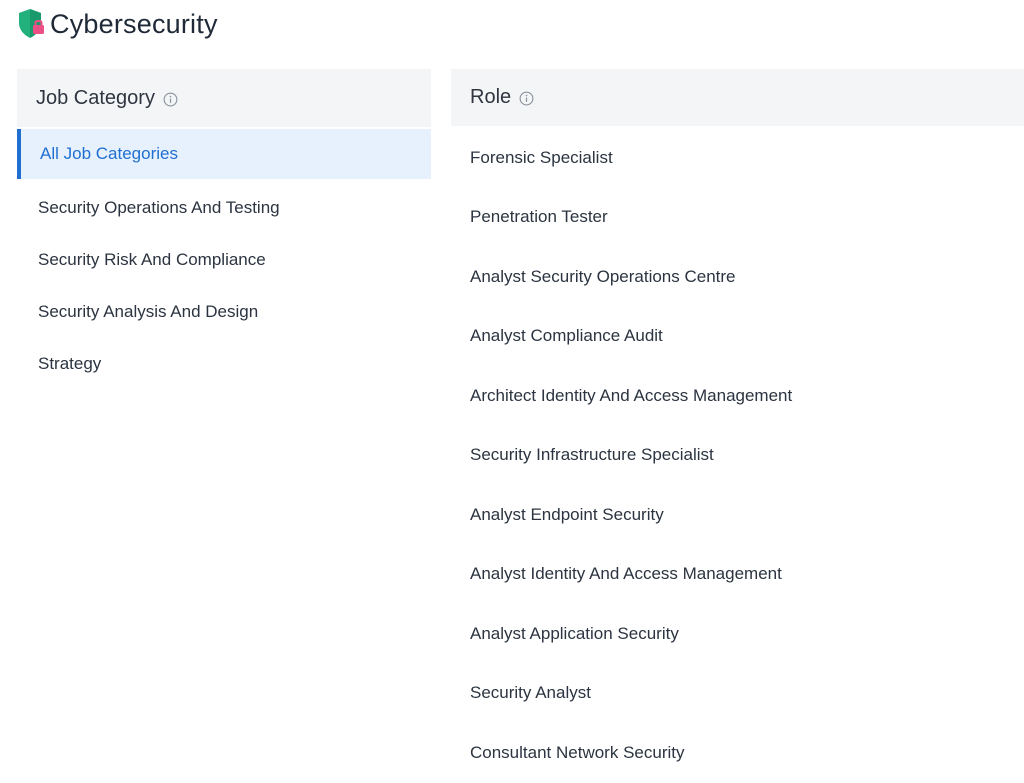  Describe the element at coordinates (737, 694) in the screenshot. I see `role-item: Security Analyst` at that location.